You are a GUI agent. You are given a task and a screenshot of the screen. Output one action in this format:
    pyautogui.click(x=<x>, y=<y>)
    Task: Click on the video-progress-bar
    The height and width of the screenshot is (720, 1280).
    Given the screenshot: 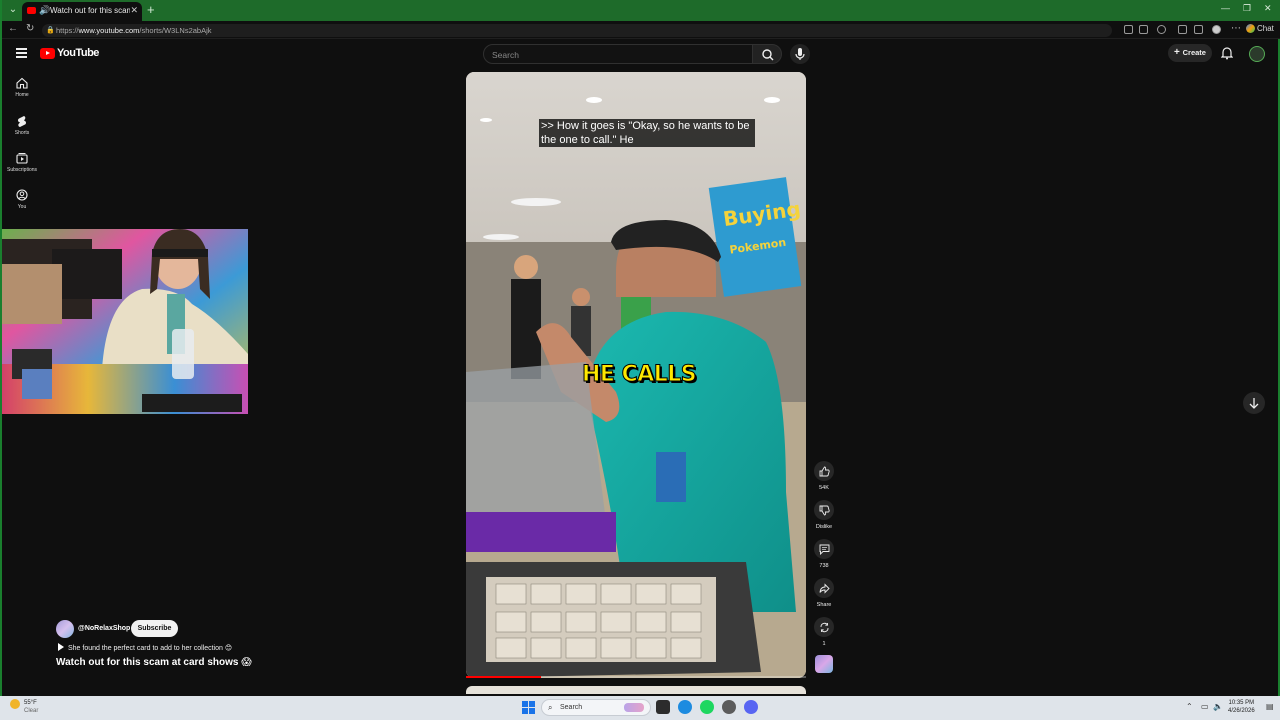 What is the action you would take?
    pyautogui.click(x=636, y=677)
    